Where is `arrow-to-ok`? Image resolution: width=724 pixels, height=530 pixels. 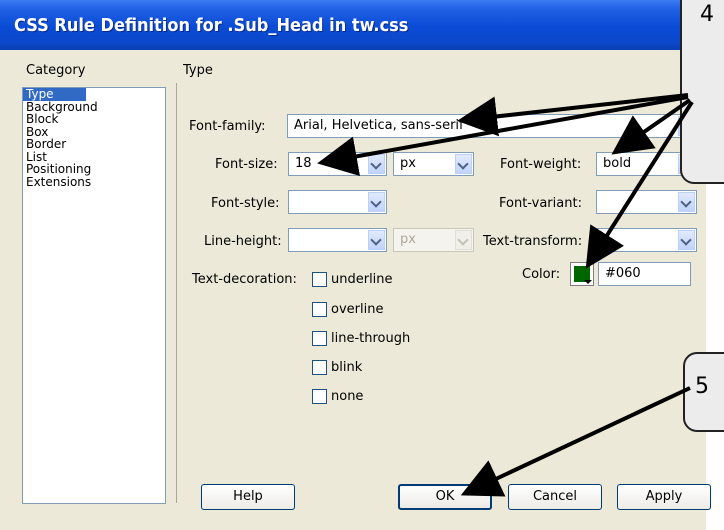
arrow-to-ok is located at coordinates (575, 441).